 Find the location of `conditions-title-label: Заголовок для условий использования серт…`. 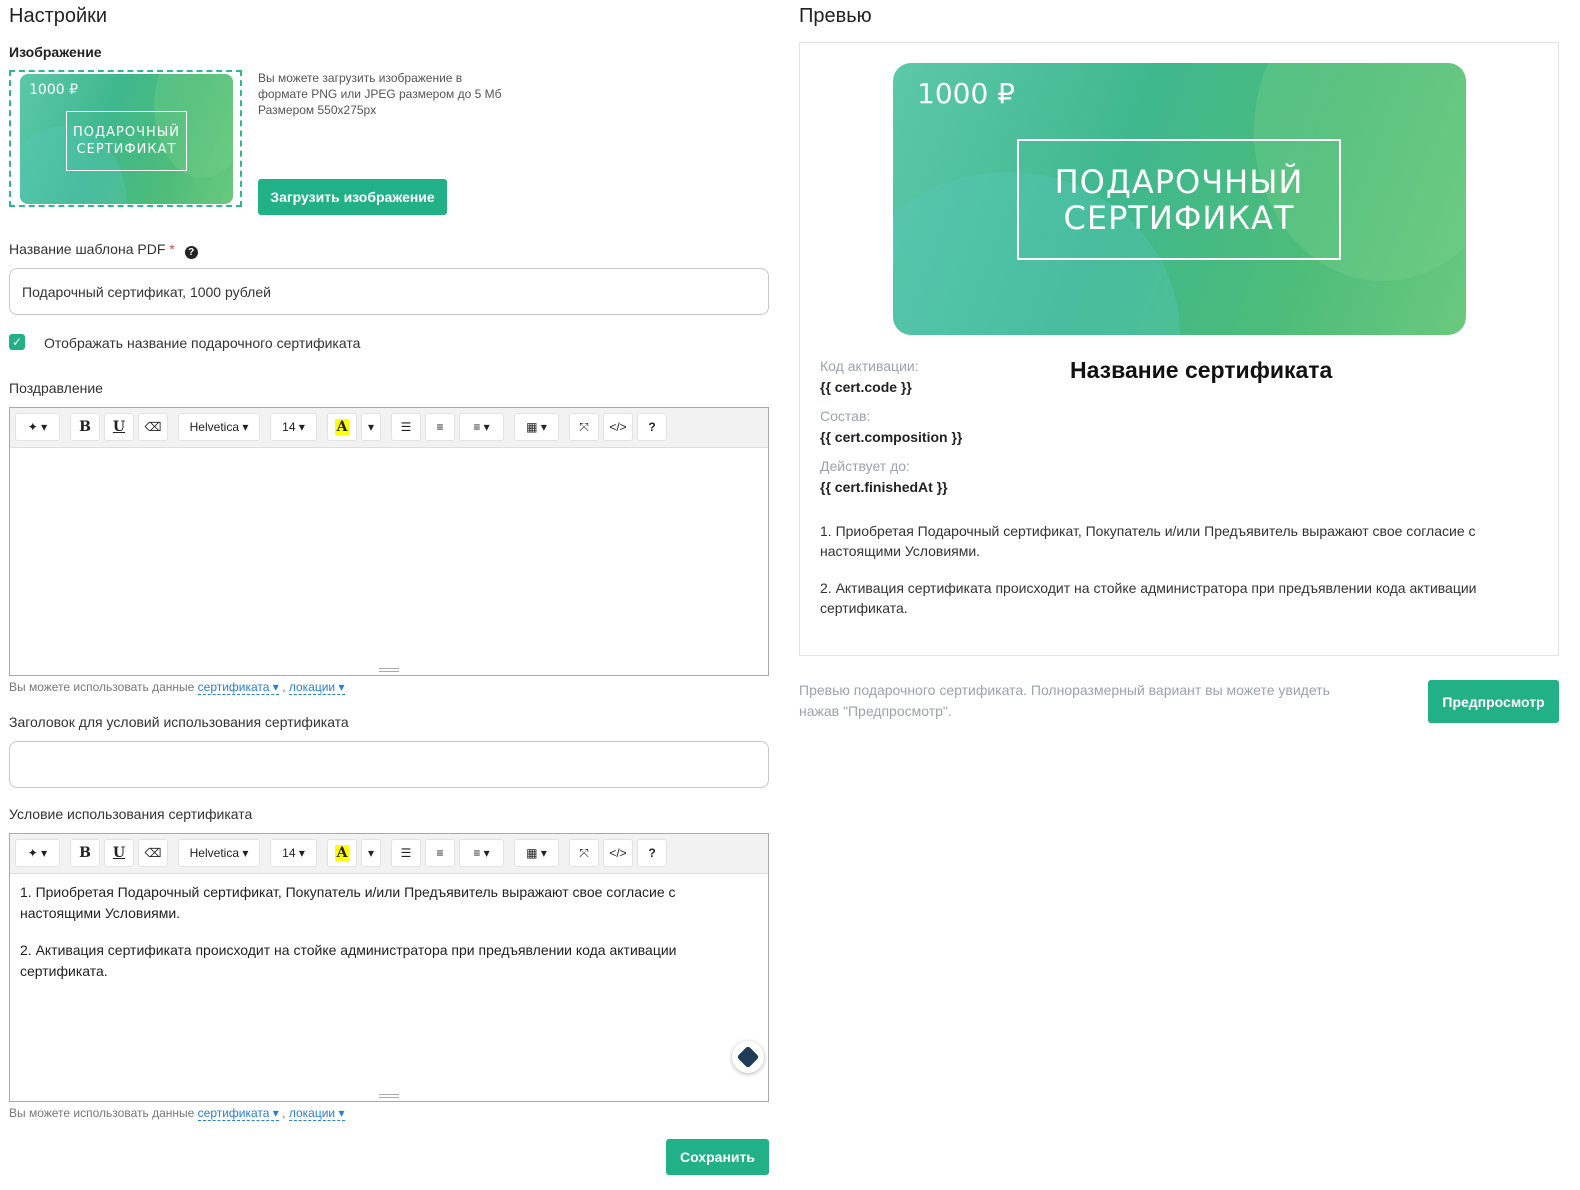

conditions-title-label: Заголовок для условий использования серт… is located at coordinates (179, 722).